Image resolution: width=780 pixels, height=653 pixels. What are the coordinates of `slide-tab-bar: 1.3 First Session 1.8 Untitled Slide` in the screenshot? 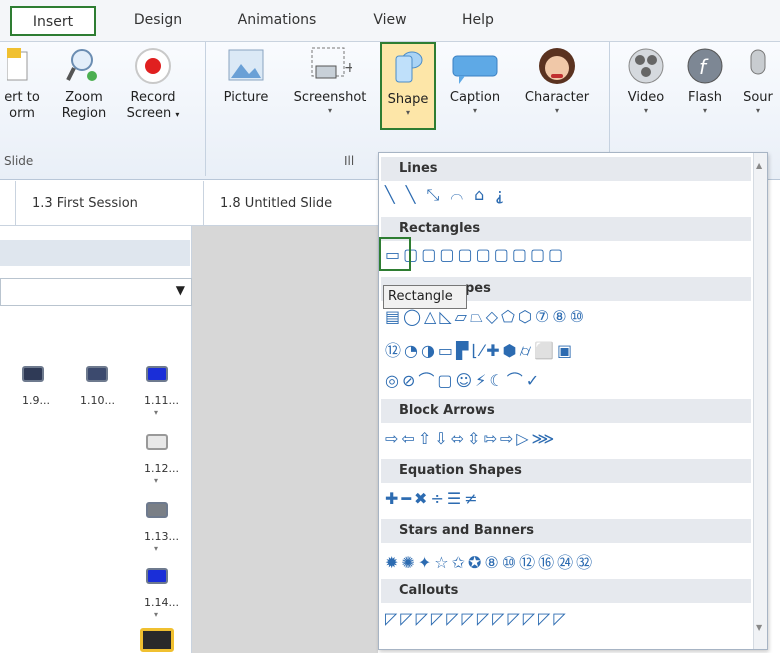 It's located at (189, 203).